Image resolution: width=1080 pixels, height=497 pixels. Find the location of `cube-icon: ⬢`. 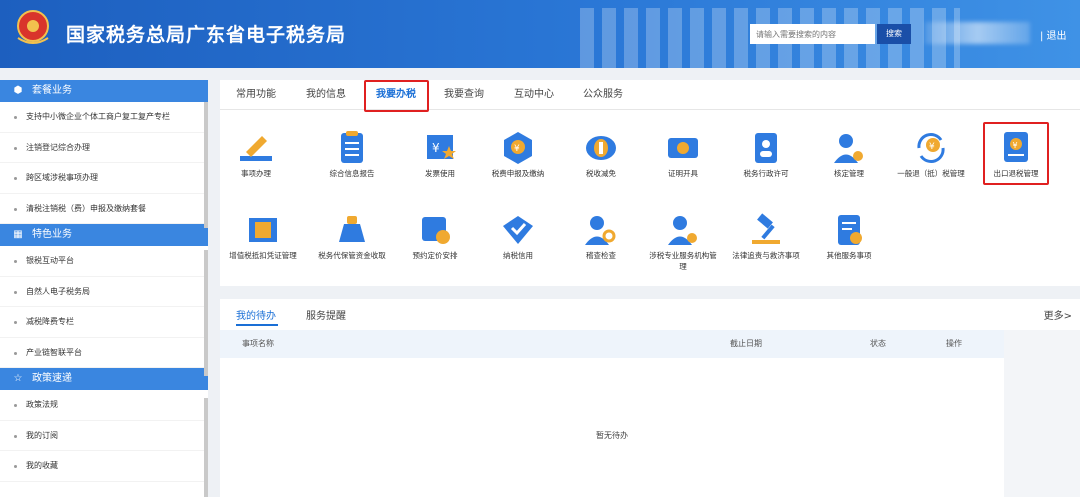

cube-icon: ⬢ is located at coordinates (18, 90).